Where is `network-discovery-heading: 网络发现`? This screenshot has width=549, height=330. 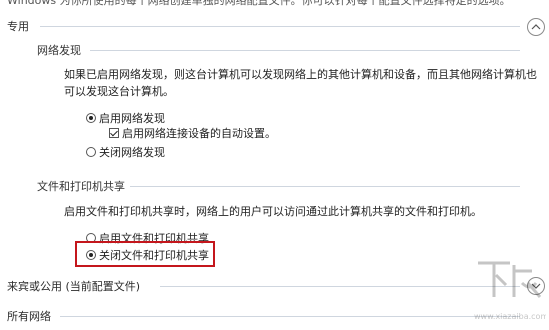 network-discovery-heading: 网络发现 is located at coordinates (59, 50).